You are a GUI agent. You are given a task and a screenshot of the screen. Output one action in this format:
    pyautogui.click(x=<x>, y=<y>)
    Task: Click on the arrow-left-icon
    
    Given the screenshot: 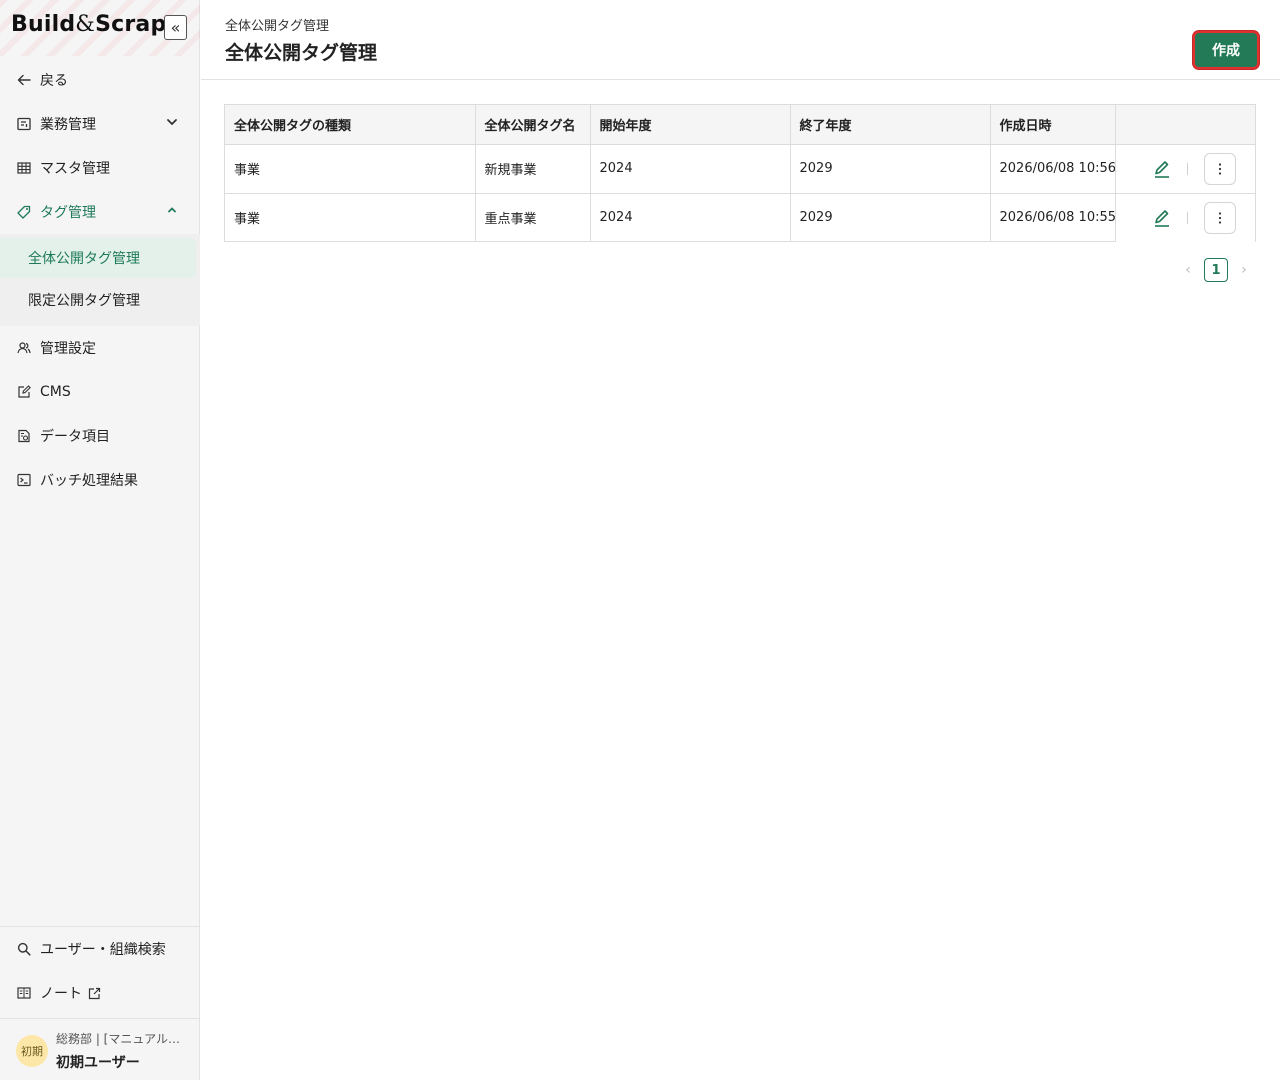 What is the action you would take?
    pyautogui.click(x=24, y=80)
    